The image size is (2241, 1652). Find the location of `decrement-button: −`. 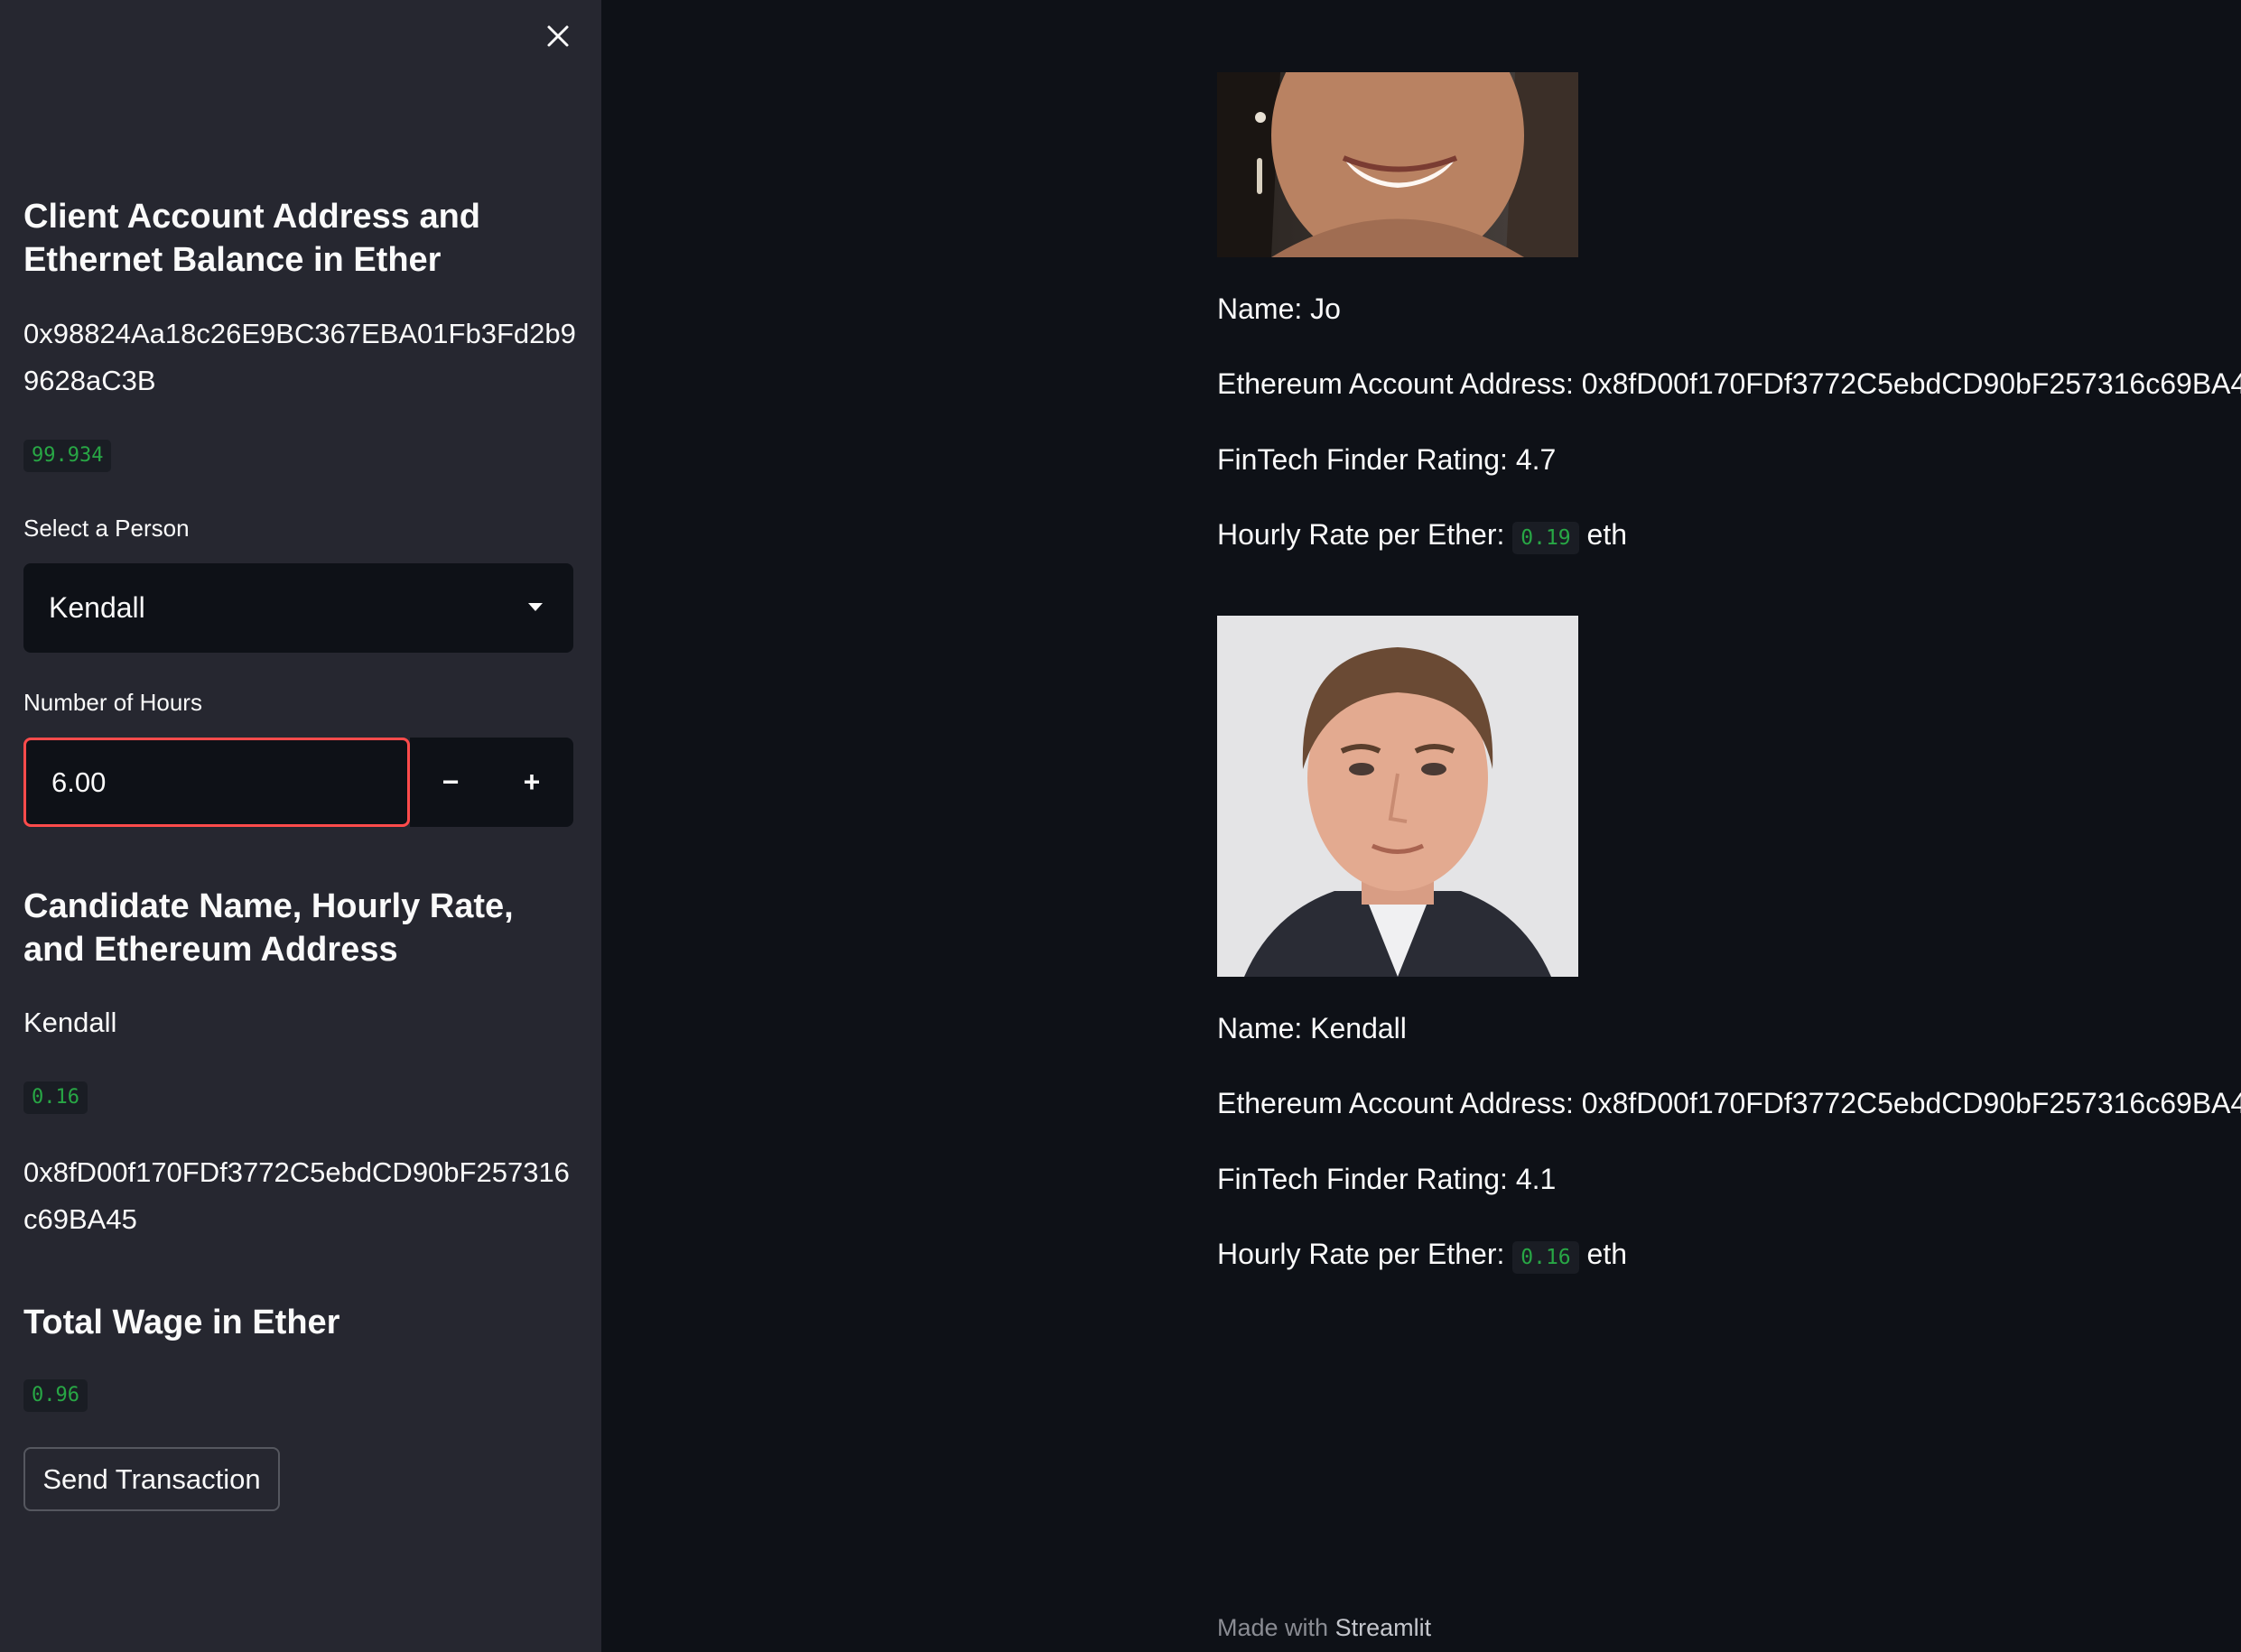

decrement-button: − is located at coordinates (450, 782).